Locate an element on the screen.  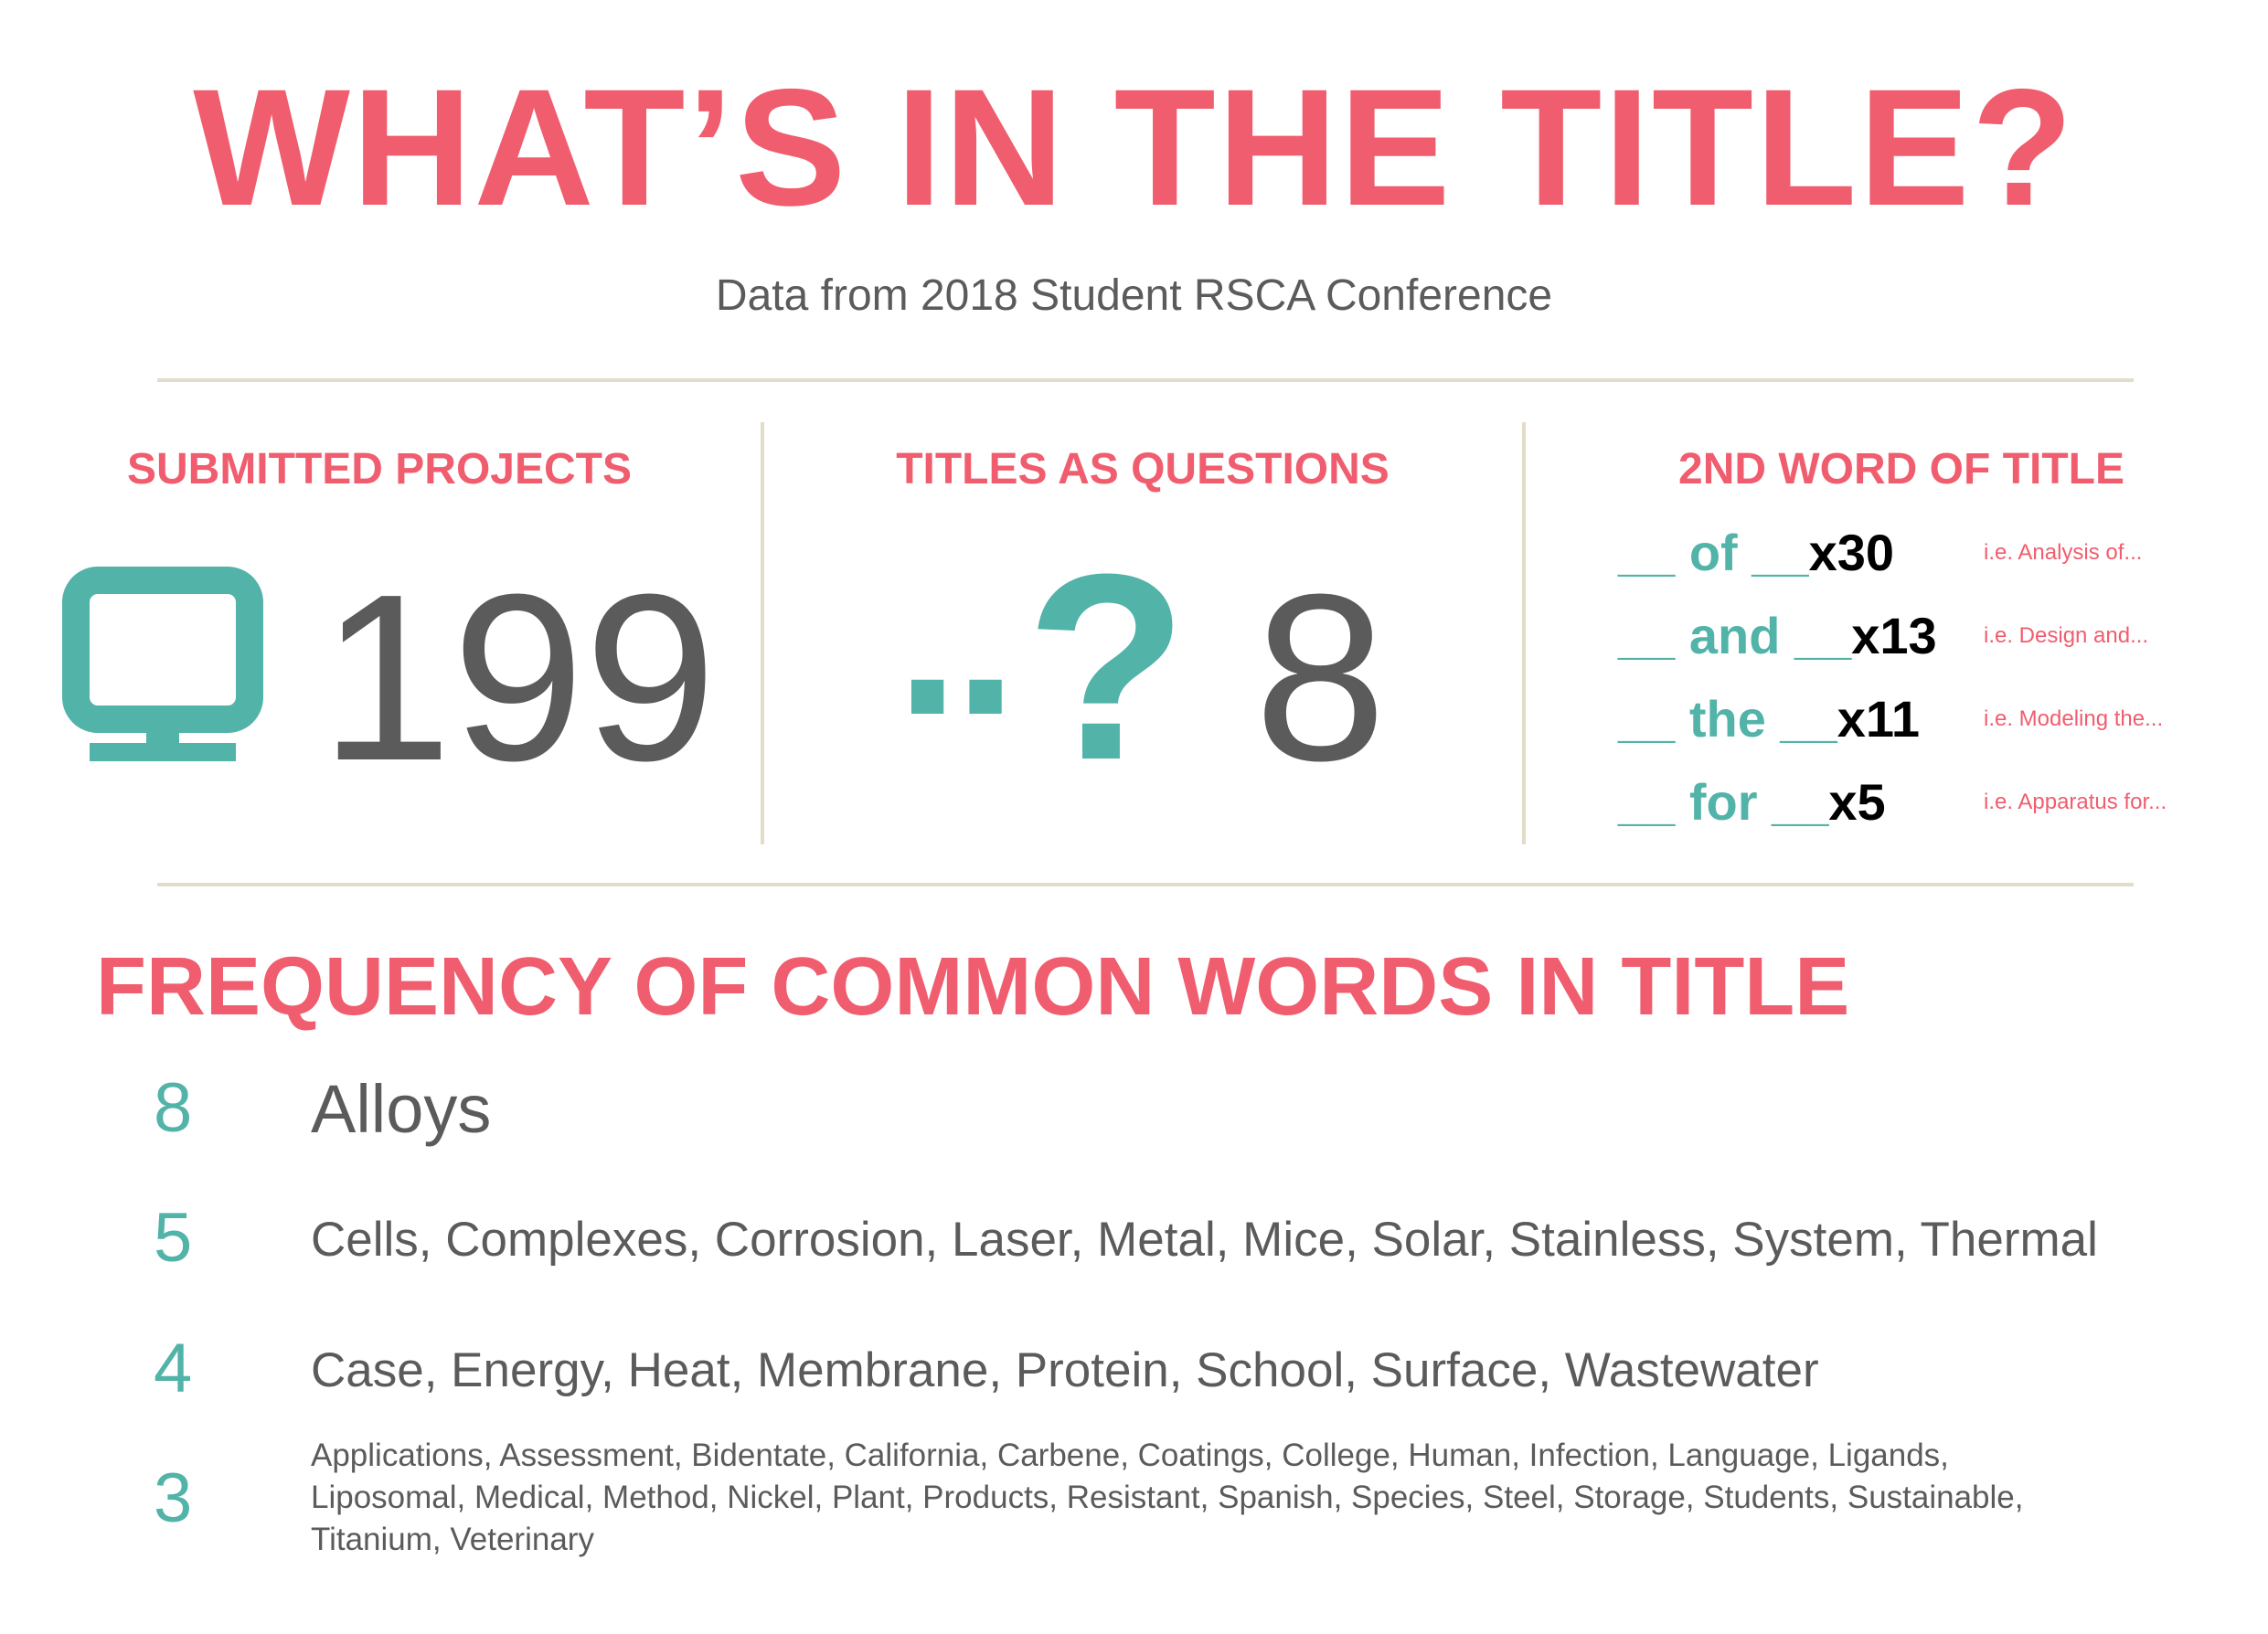
question-mark-icon: ? is located at coordinates (1107, 667).